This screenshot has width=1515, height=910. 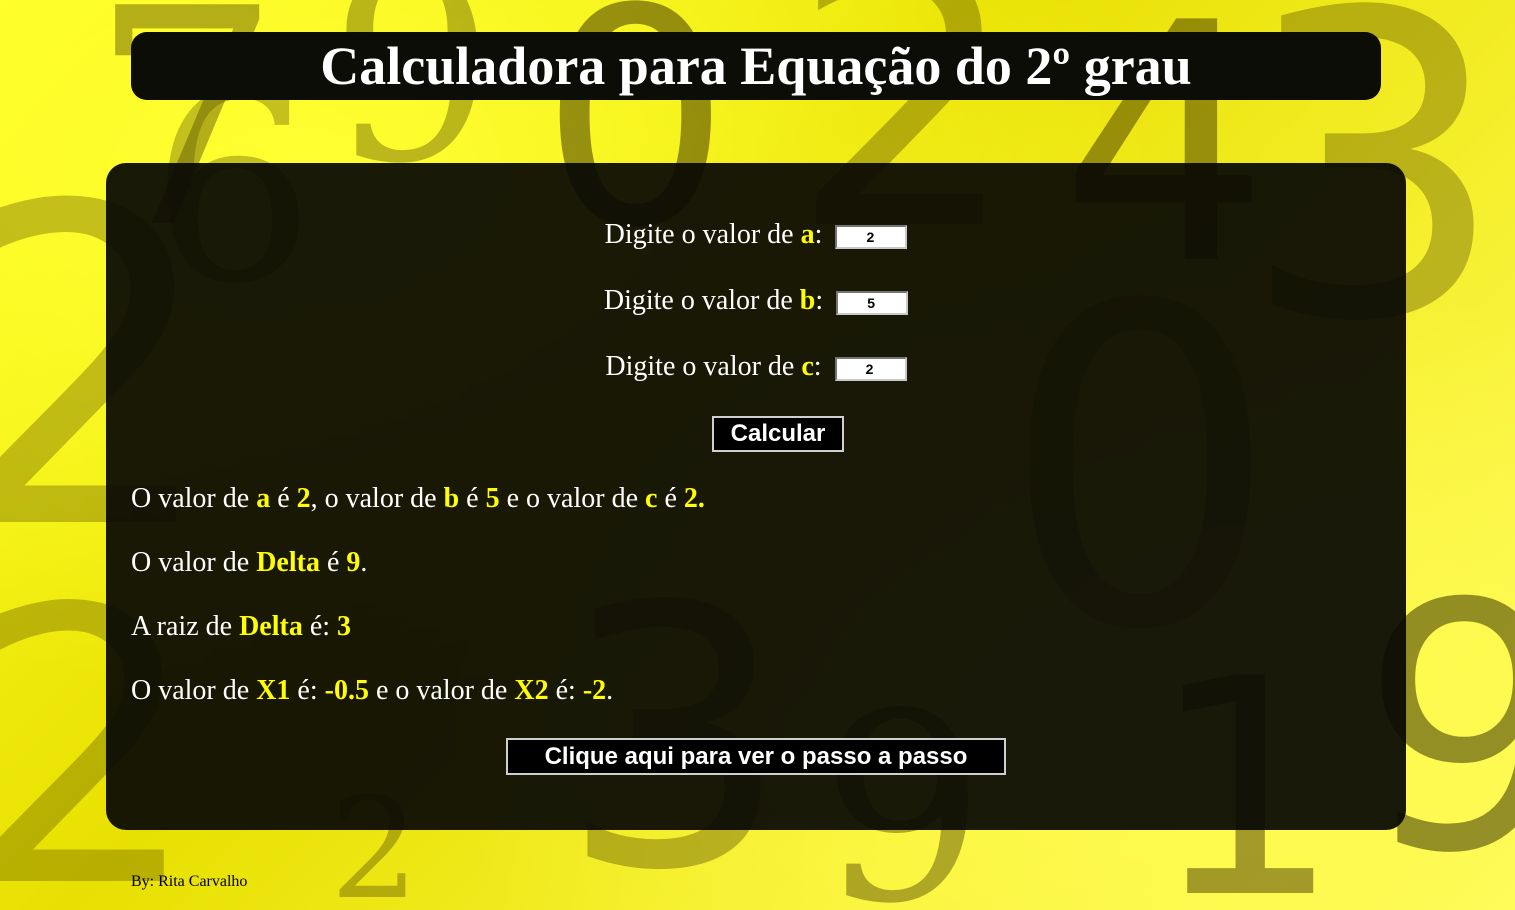 I want to click on input-b, so click(x=872, y=302).